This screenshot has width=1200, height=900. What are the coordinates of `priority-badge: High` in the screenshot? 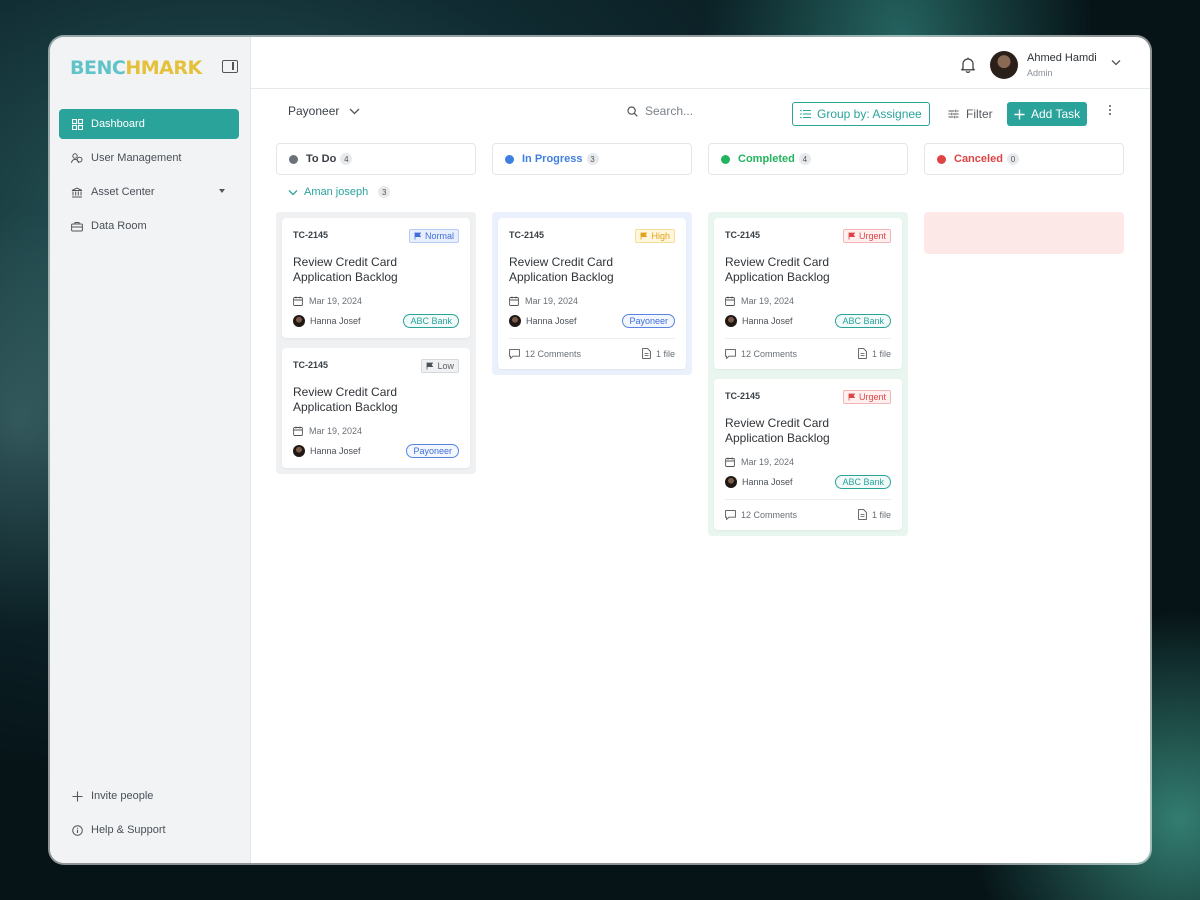 It's located at (655, 236).